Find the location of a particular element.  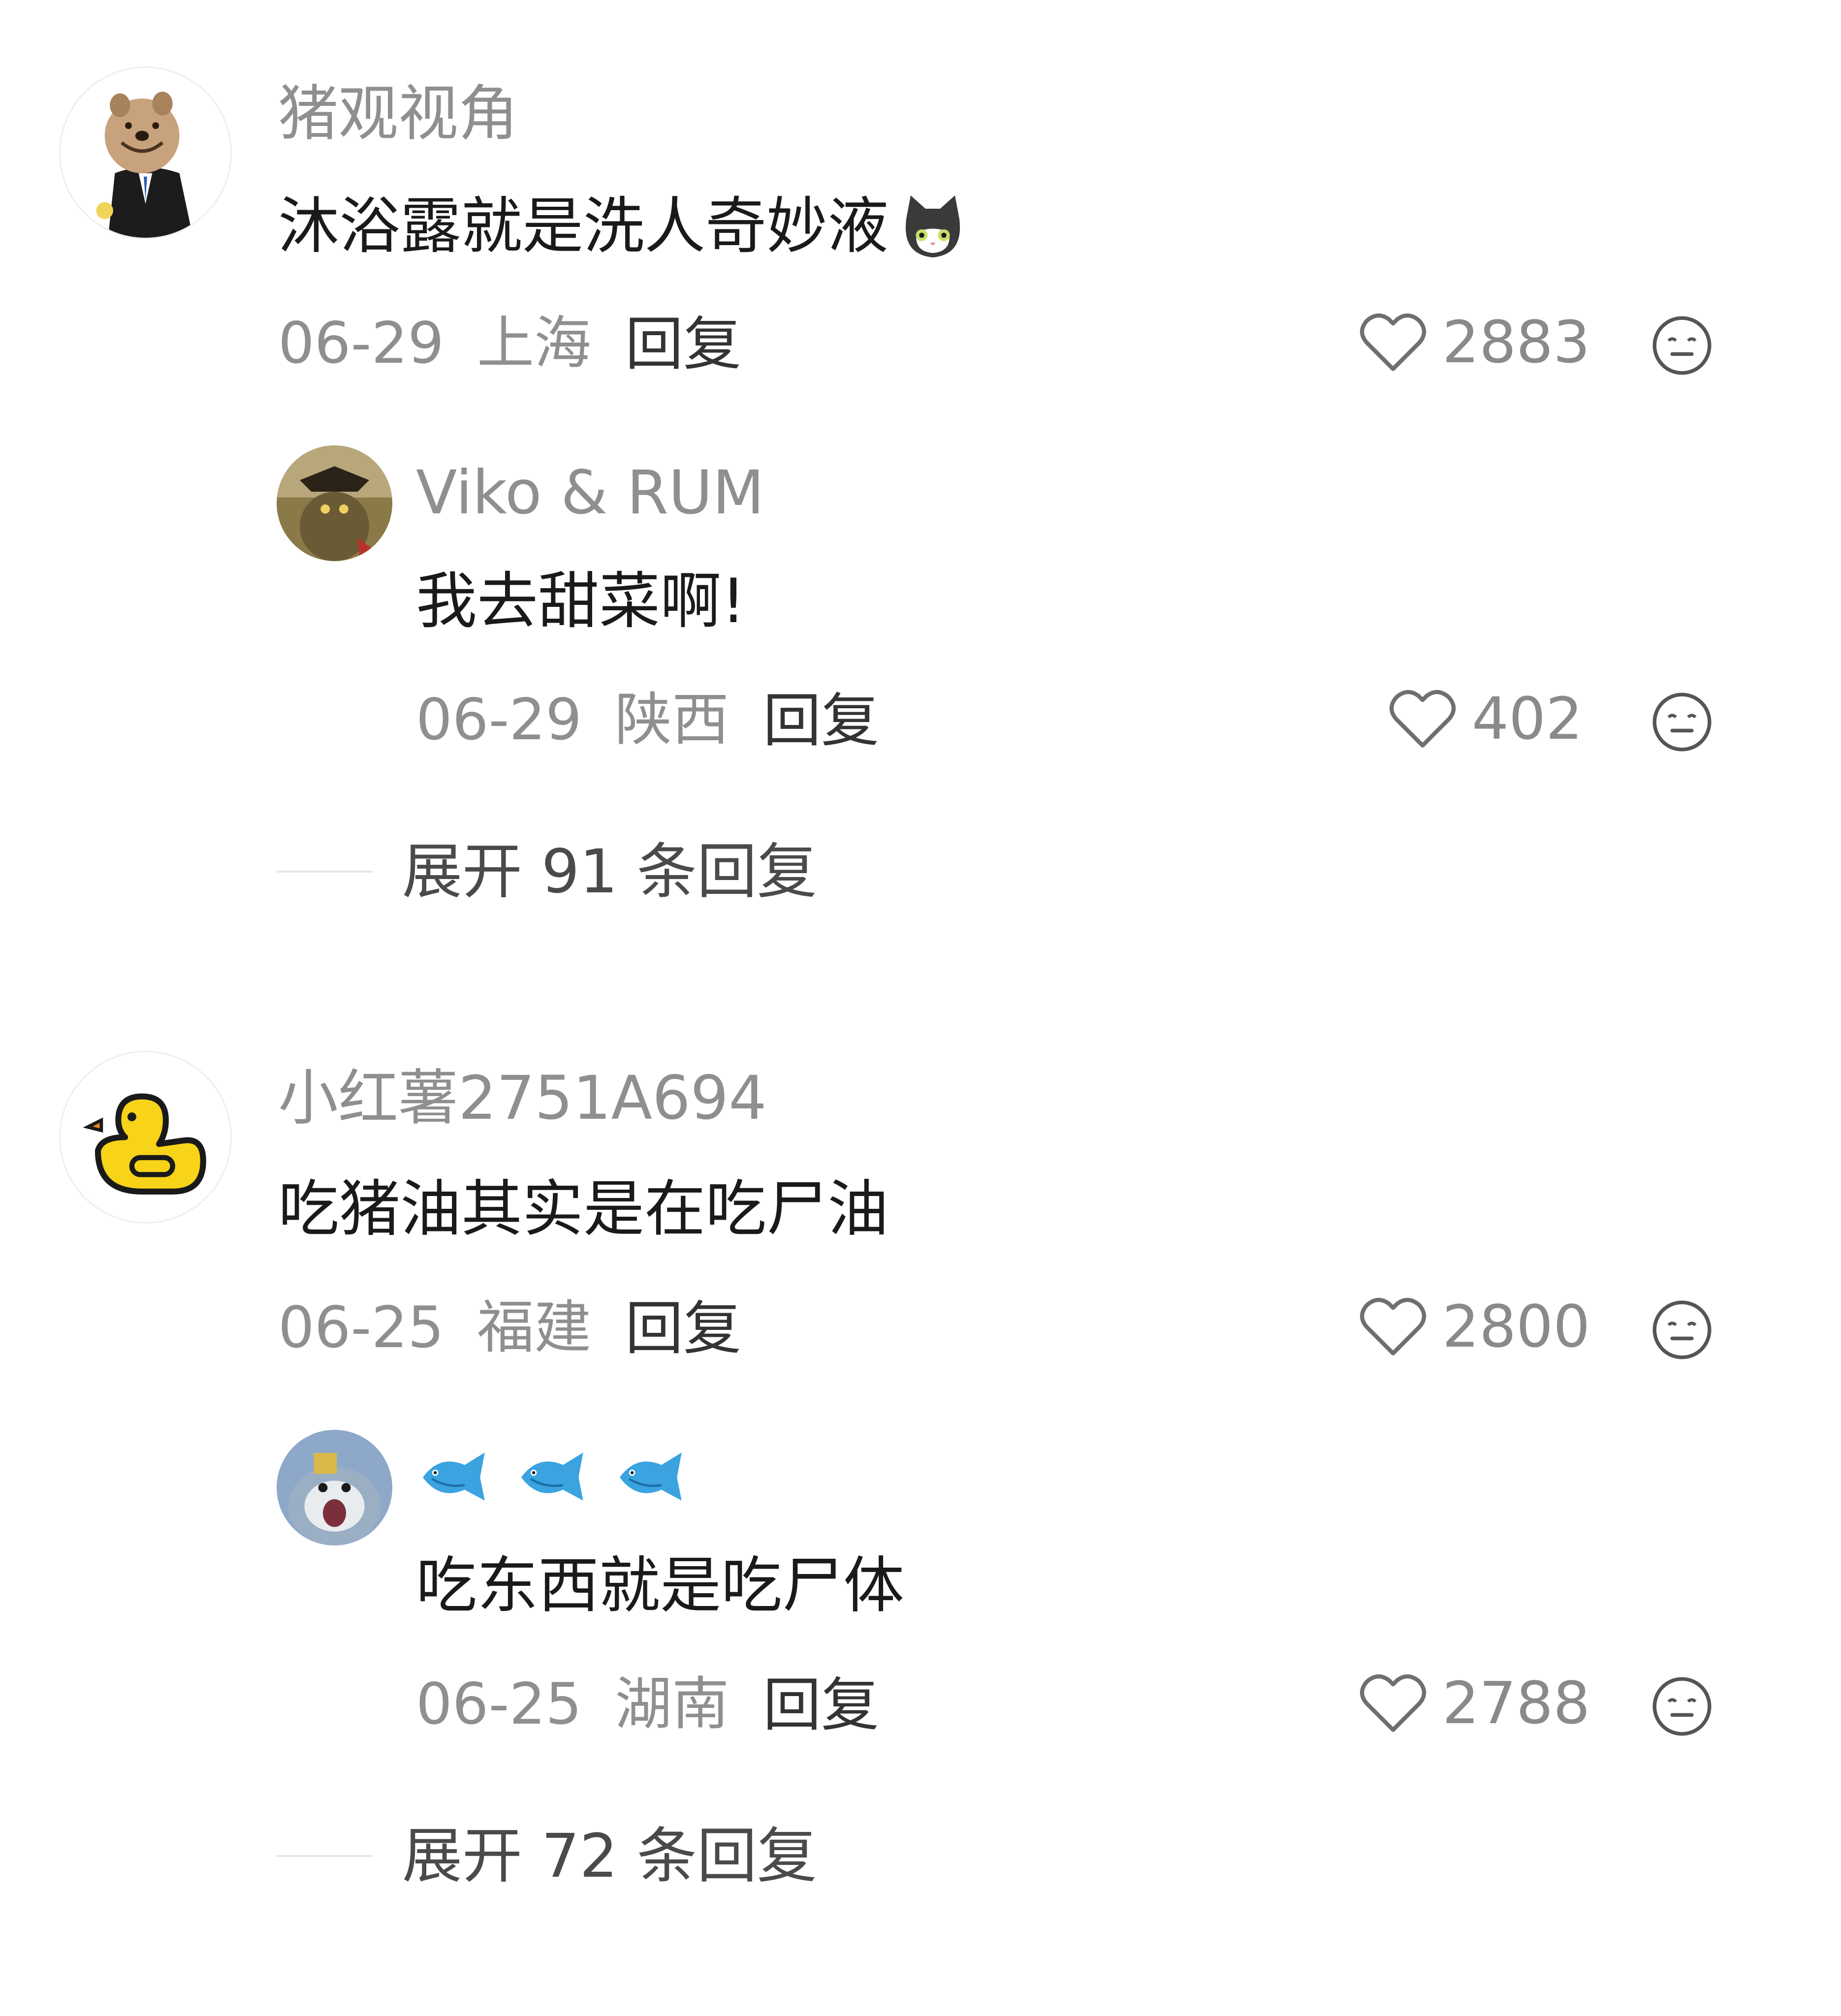

comment-text-body: 沐浴露就是洗人奇妙液 is located at coordinates (583, 226).